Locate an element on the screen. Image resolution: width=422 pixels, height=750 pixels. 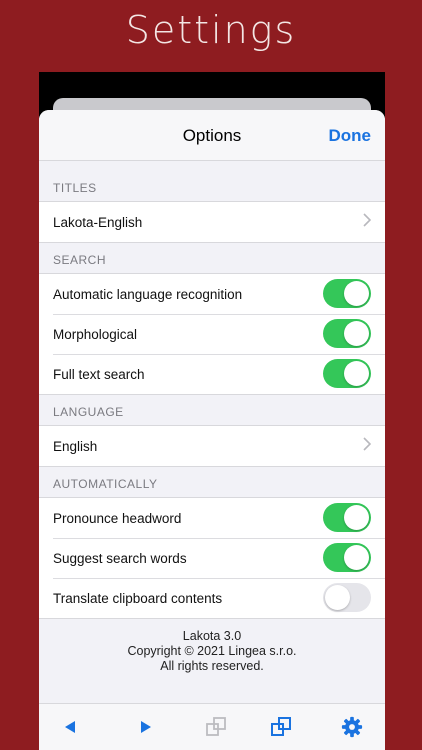
row-auto-language: Automatic language recognition is located at coordinates (212, 294).